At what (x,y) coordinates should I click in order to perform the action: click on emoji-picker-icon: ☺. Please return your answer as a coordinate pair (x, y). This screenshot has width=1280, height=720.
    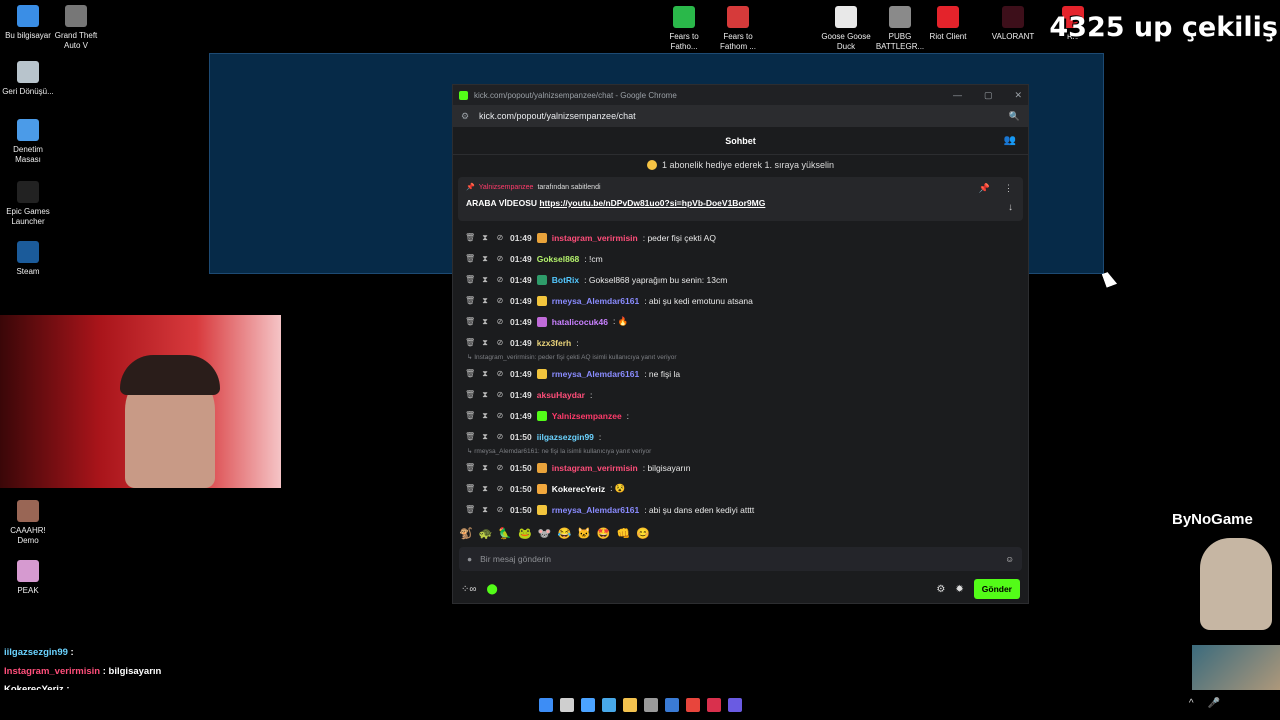
    Looking at the image, I should click on (1009, 559).